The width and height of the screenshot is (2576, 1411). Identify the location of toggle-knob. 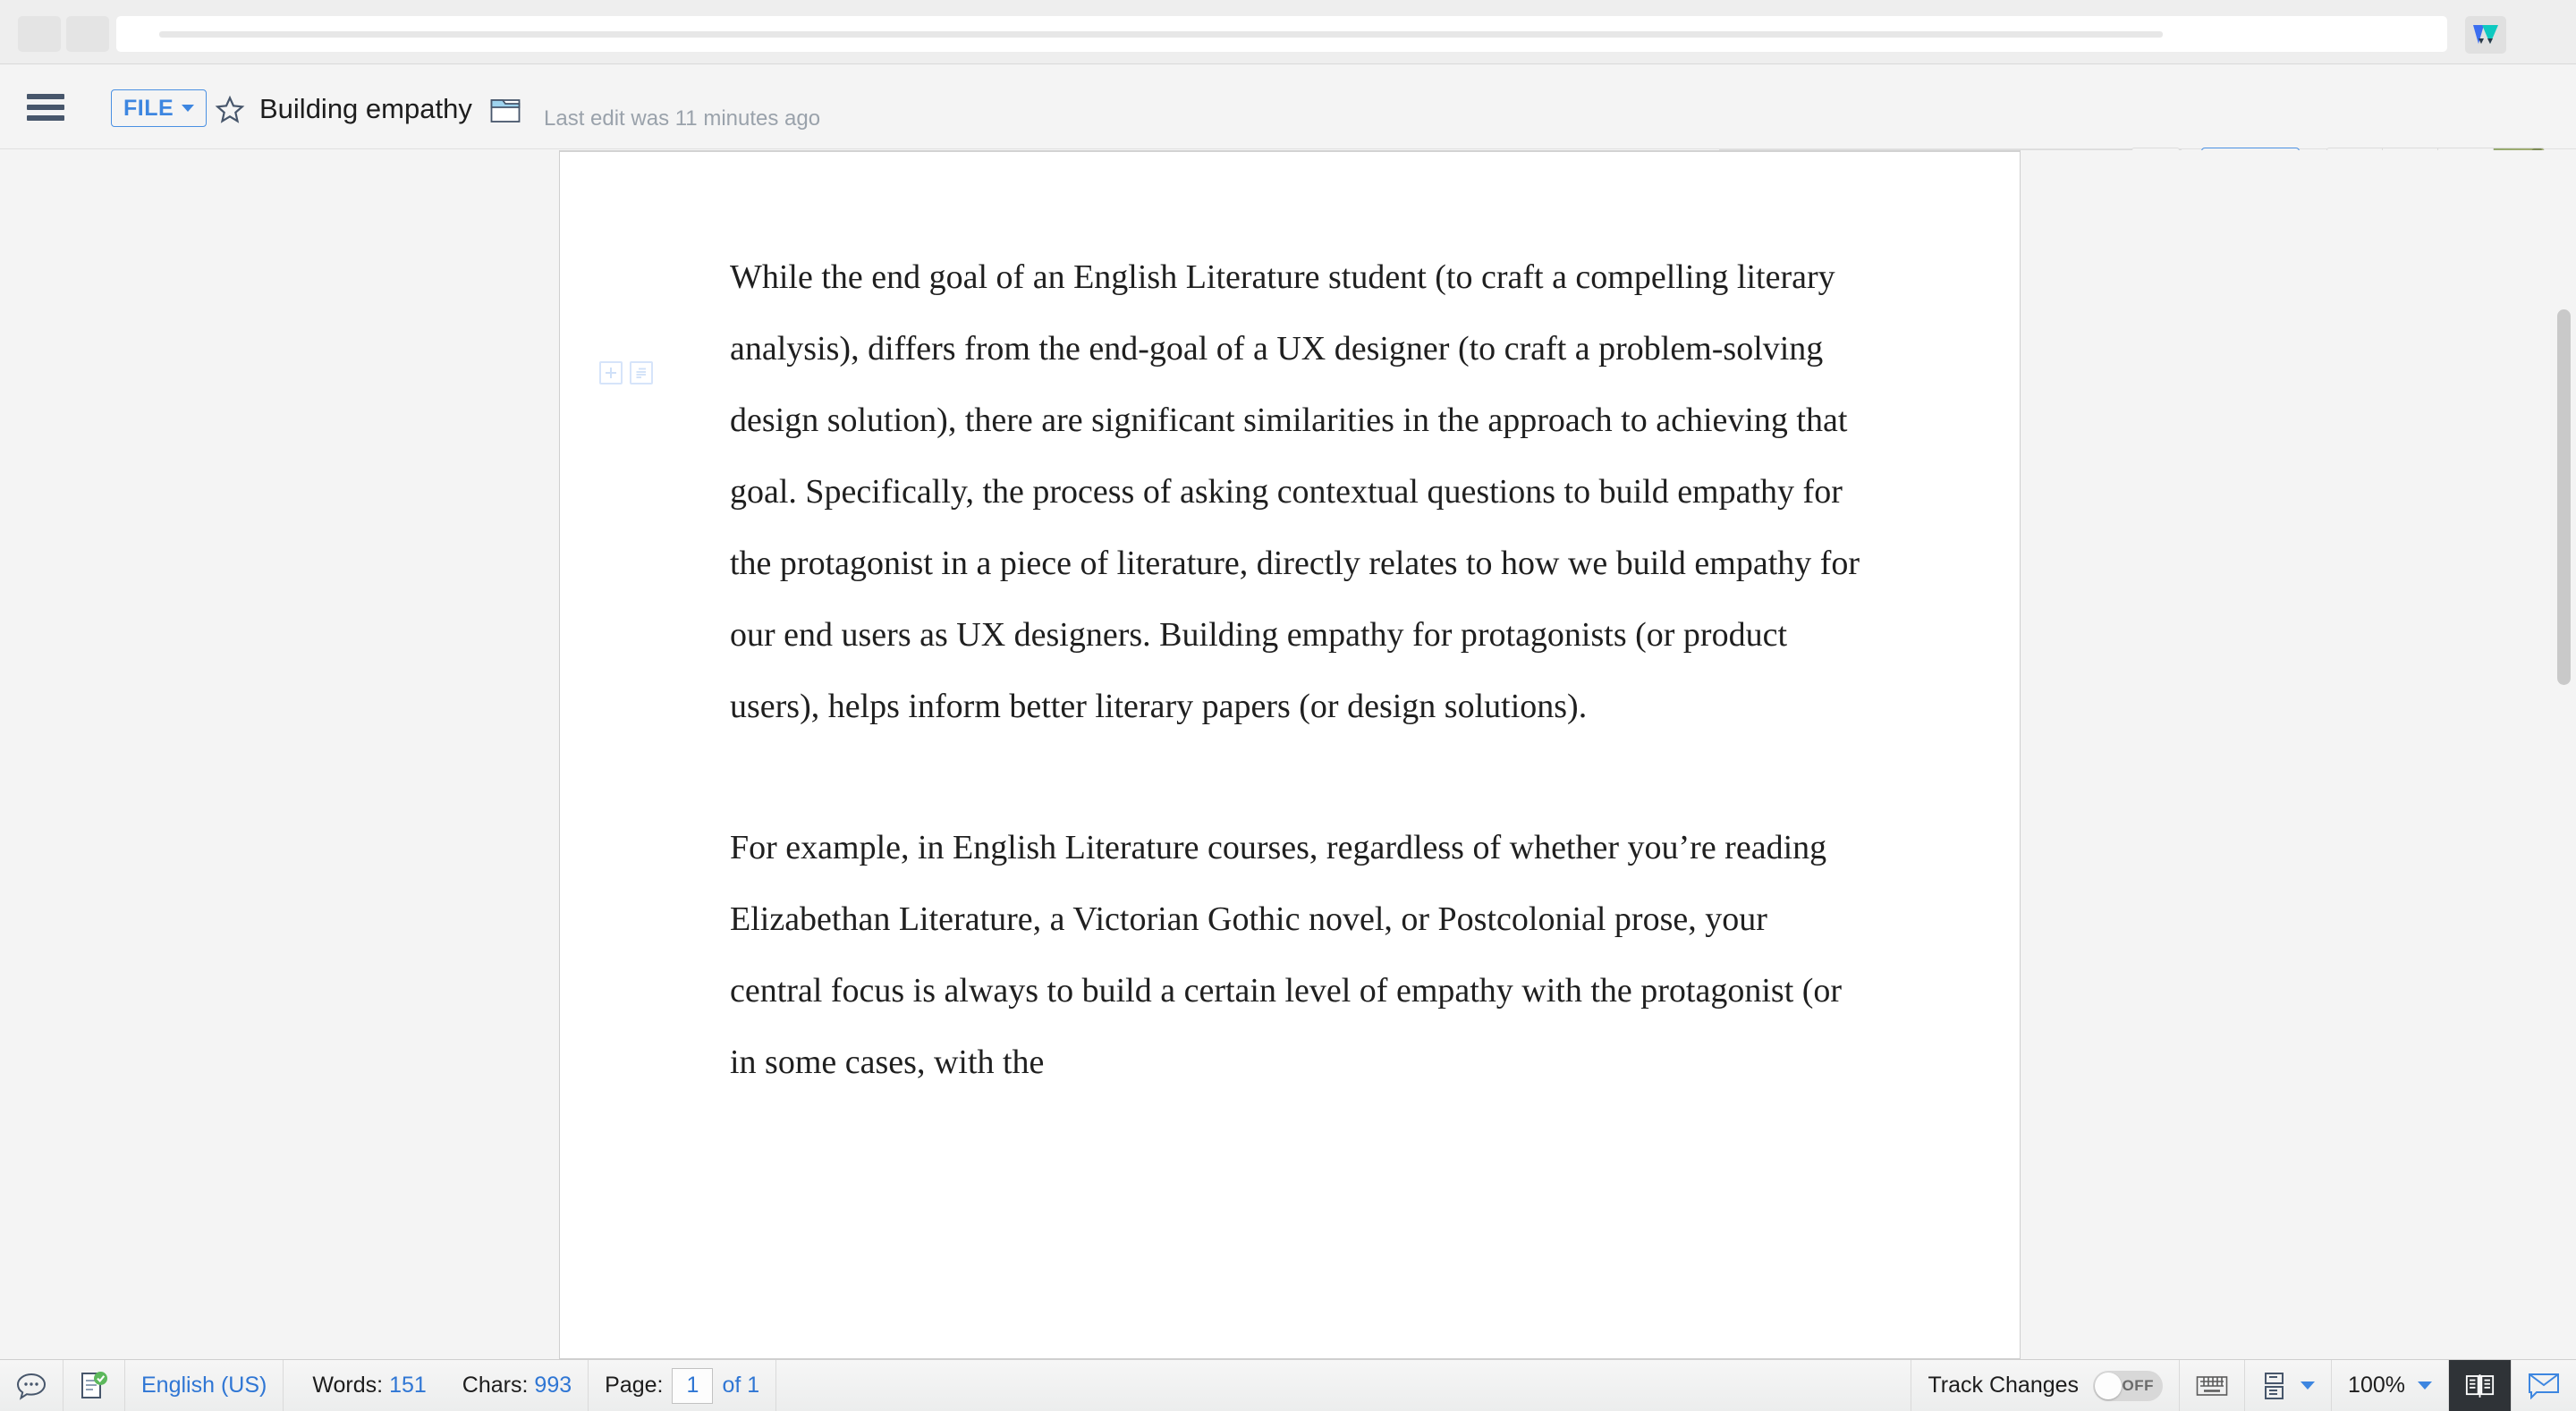
(2109, 1385).